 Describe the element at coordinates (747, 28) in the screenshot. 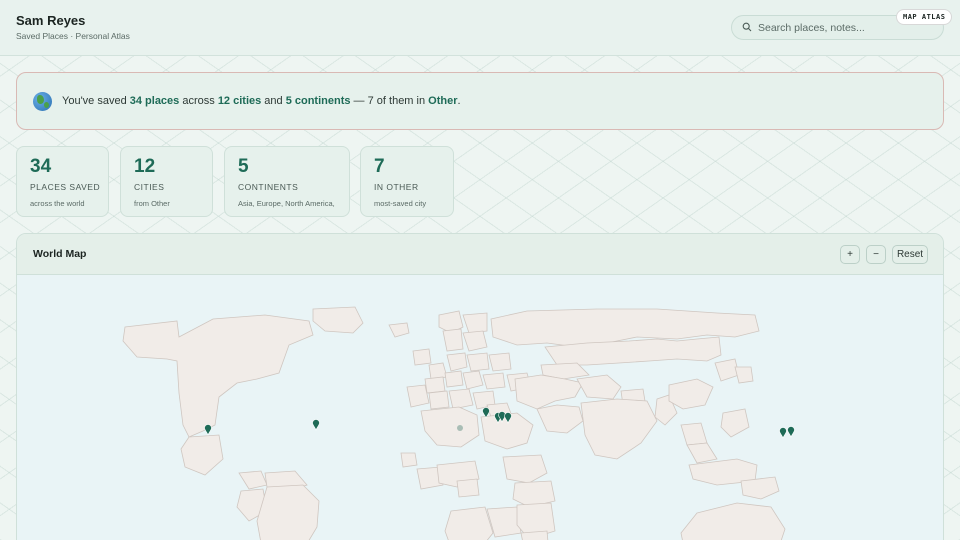

I see `search-icon` at that location.